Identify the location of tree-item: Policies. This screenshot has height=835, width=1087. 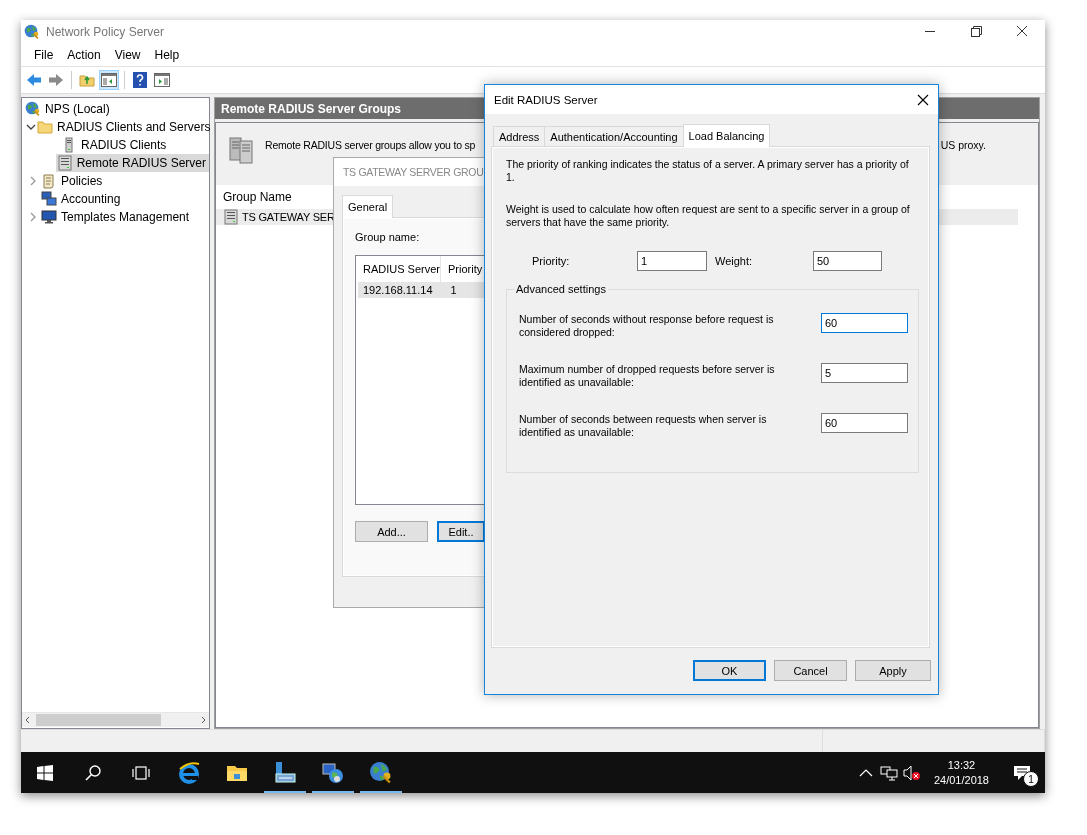
(73, 181).